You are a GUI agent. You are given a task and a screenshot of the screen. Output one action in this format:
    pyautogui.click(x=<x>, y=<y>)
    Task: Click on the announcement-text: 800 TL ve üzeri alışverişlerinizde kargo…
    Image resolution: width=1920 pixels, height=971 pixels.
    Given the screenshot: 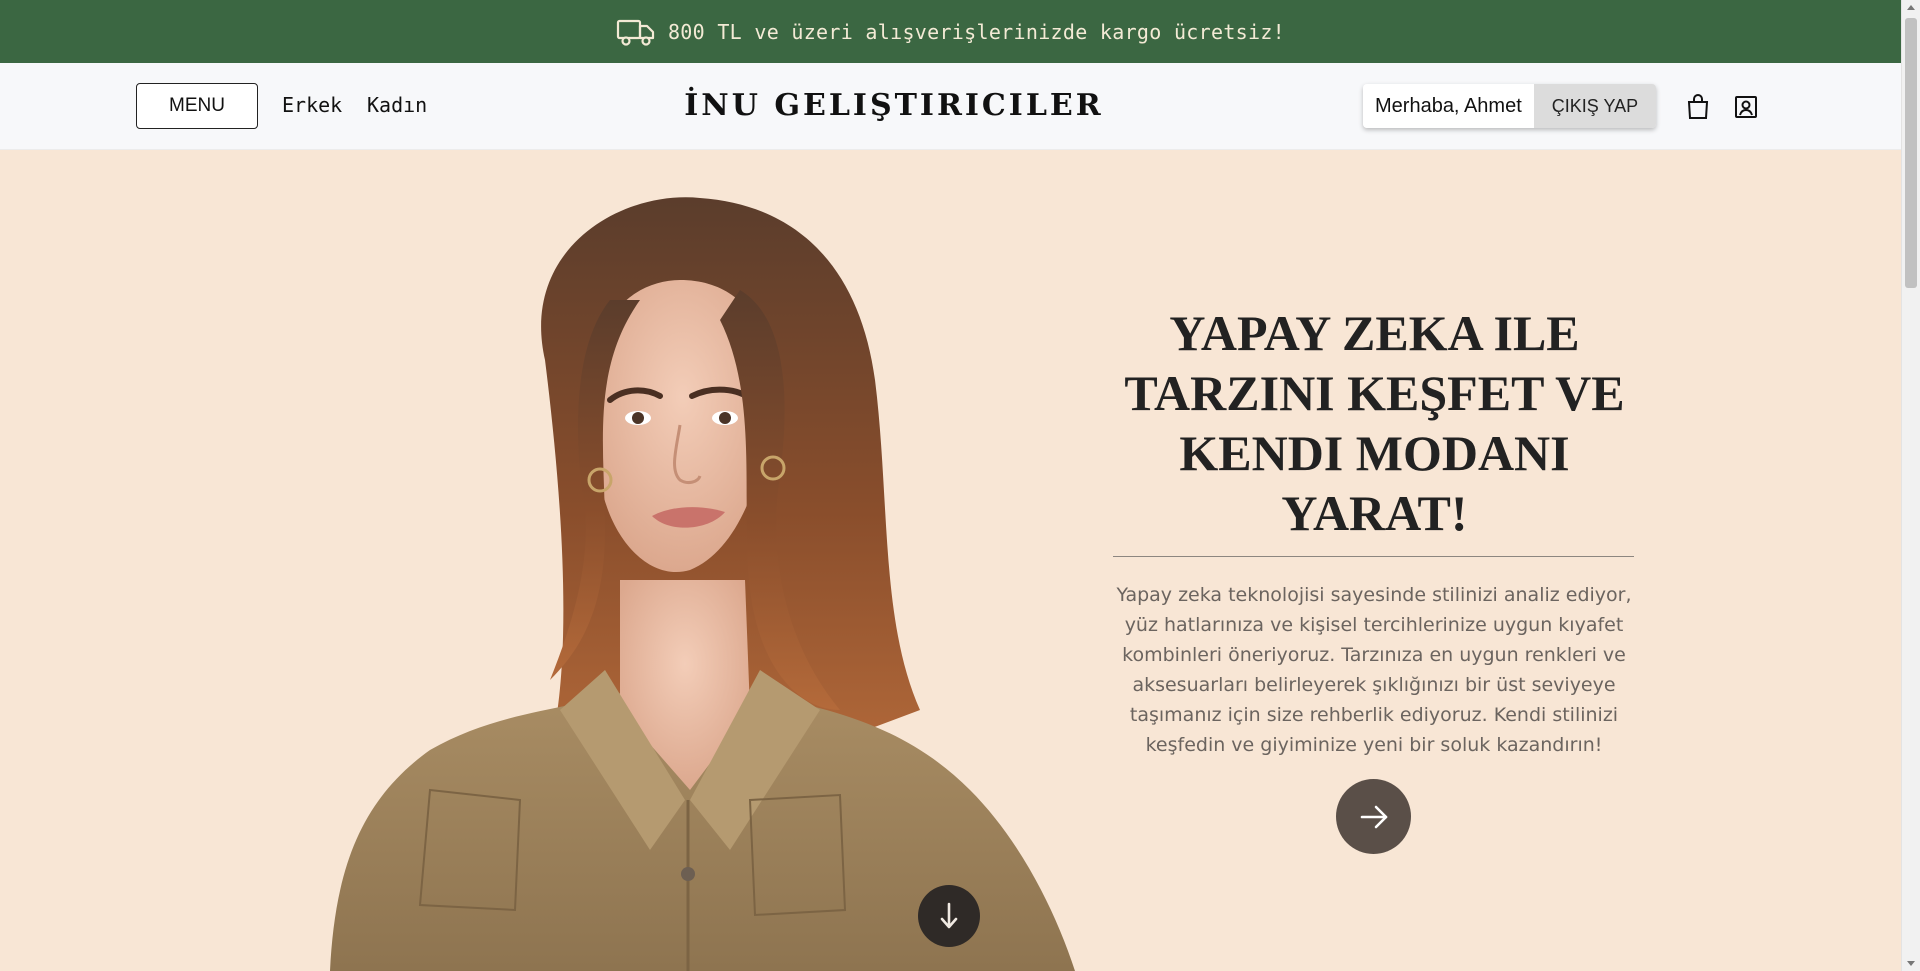 What is the action you would take?
    pyautogui.click(x=976, y=31)
    